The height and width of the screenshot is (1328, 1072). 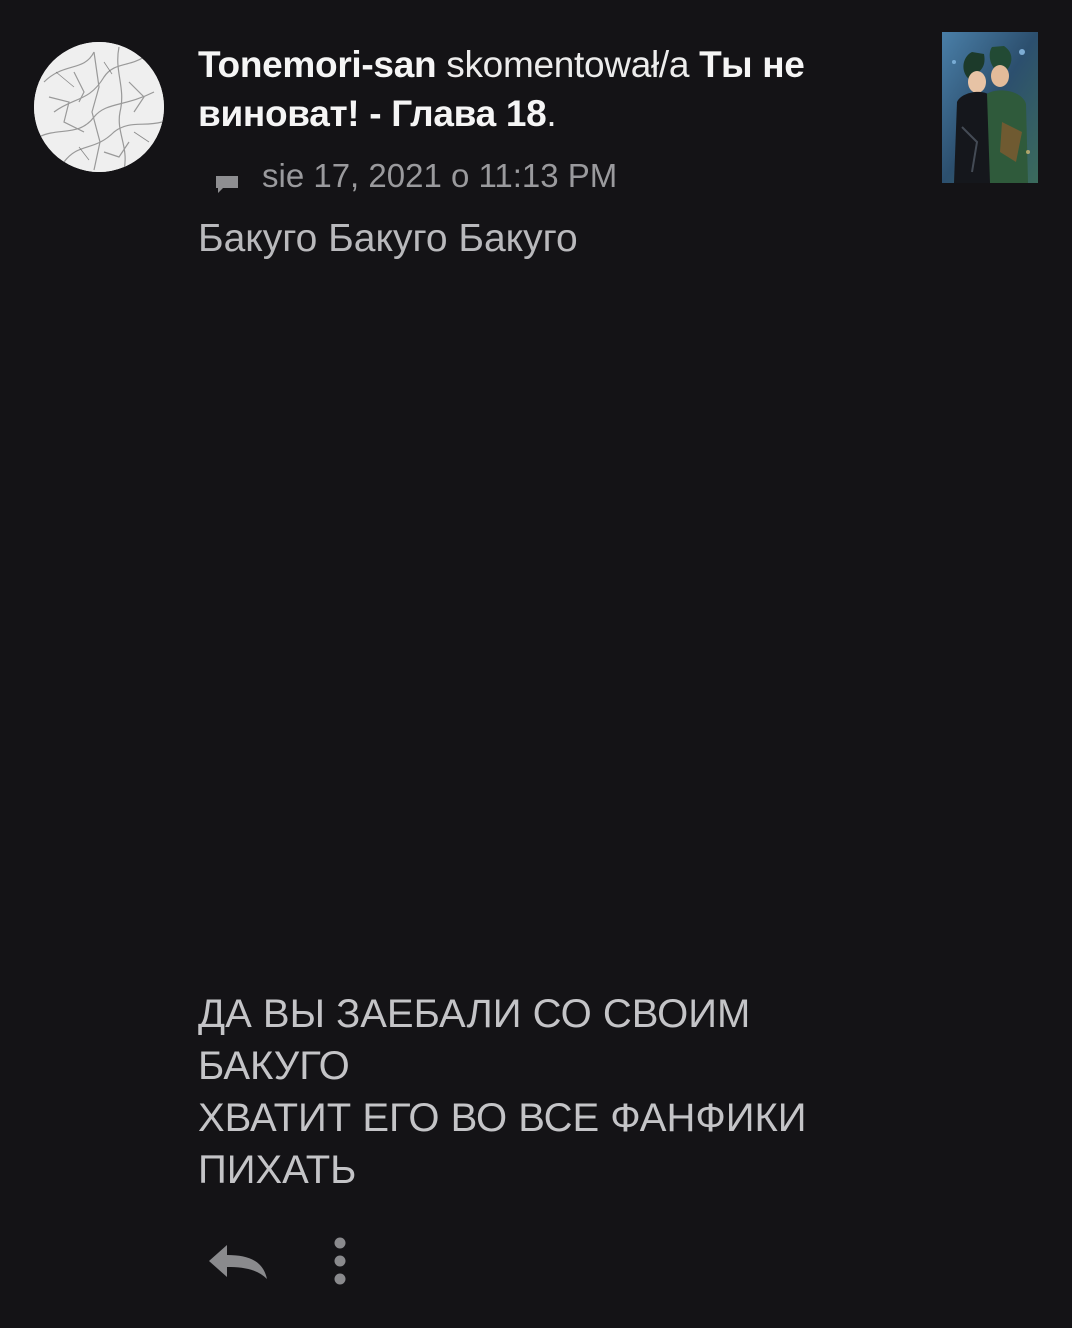 What do you see at coordinates (474, 1014) in the screenshot?
I see `comment-line: ДА ВЫ ЗАЕБАЛИ СО СВОИМ` at bounding box center [474, 1014].